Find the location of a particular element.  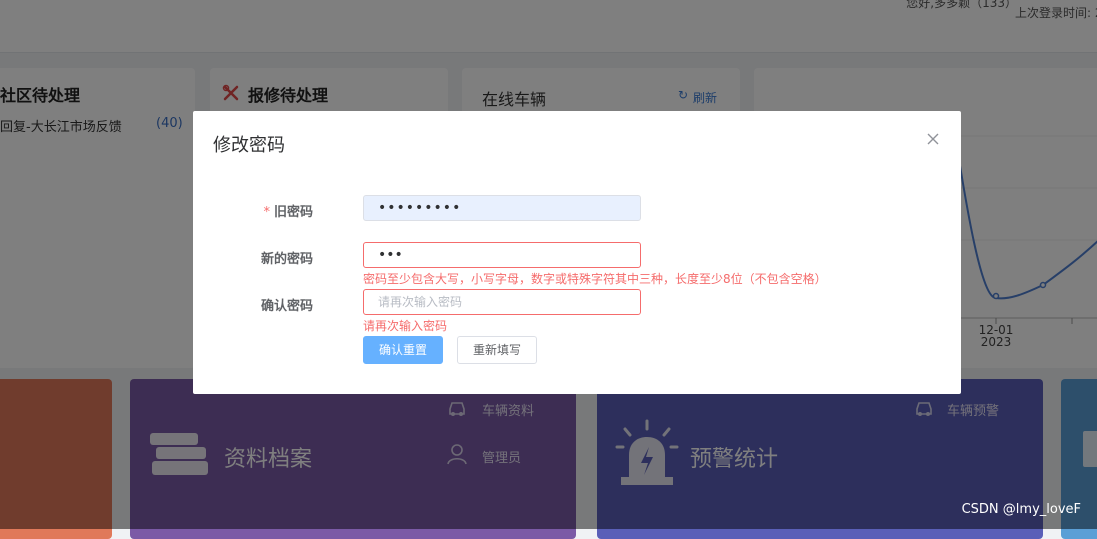

confirm-password-input is located at coordinates (502, 302).